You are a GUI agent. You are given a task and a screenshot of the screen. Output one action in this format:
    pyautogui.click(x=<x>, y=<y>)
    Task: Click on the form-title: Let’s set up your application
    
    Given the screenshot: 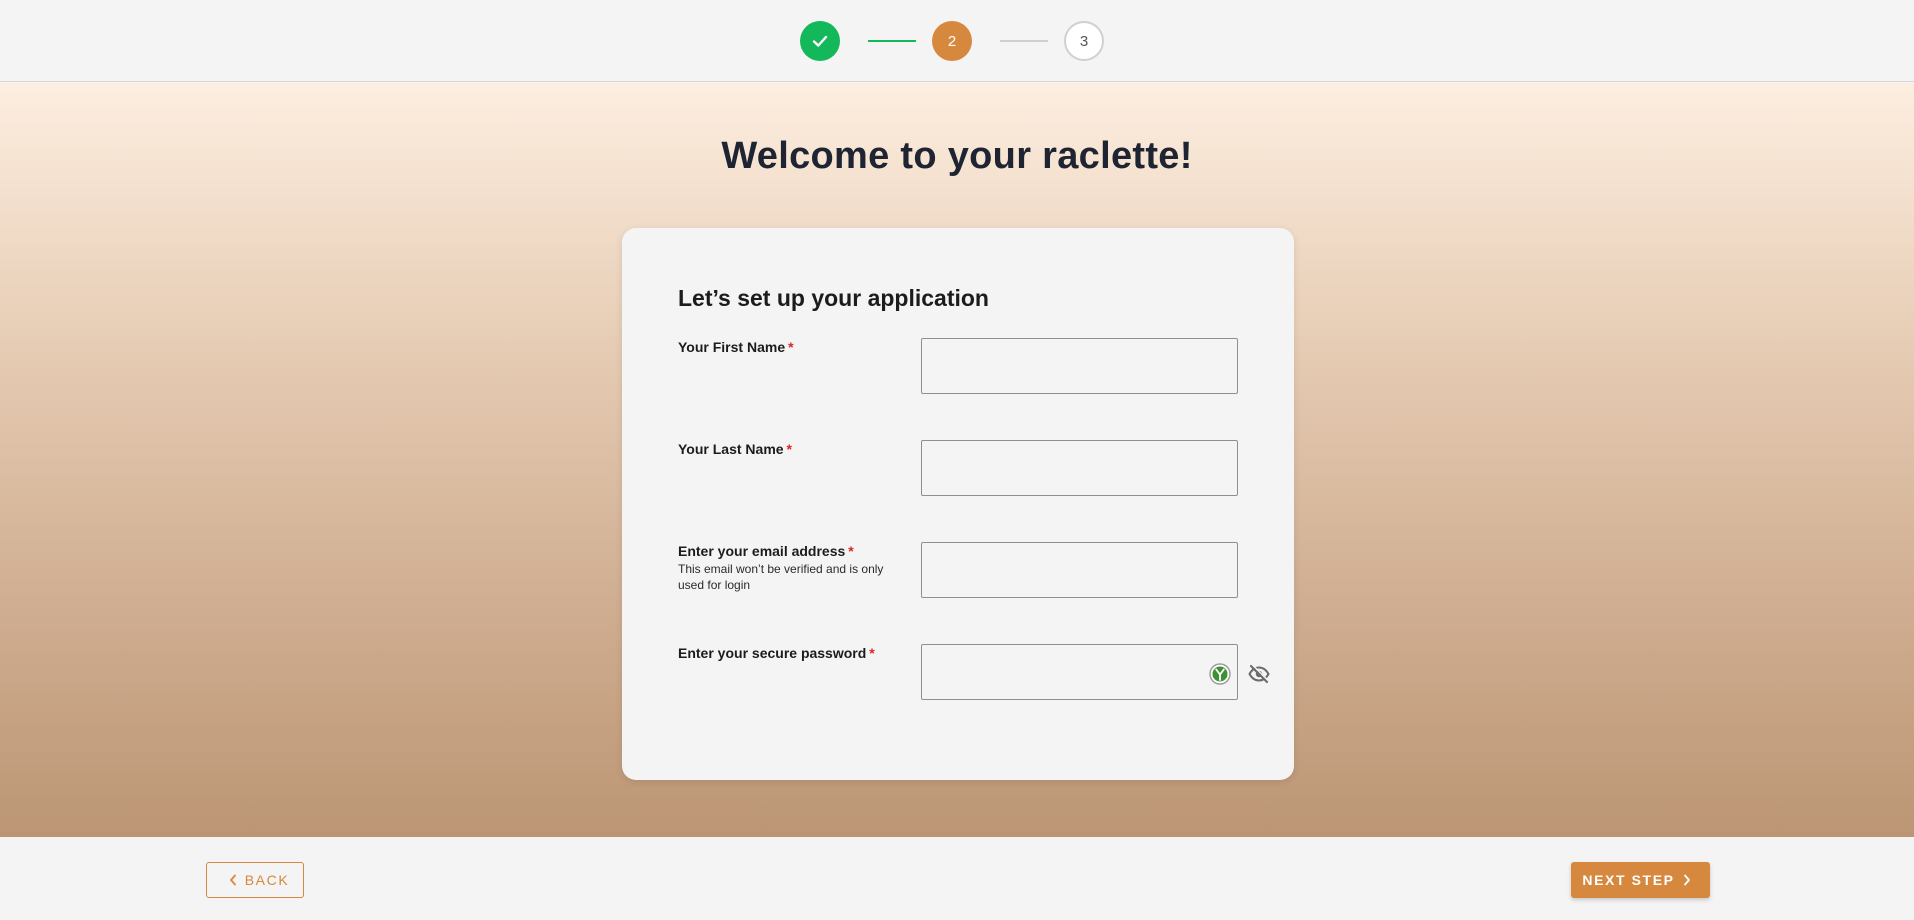 What is the action you would take?
    pyautogui.click(x=833, y=298)
    